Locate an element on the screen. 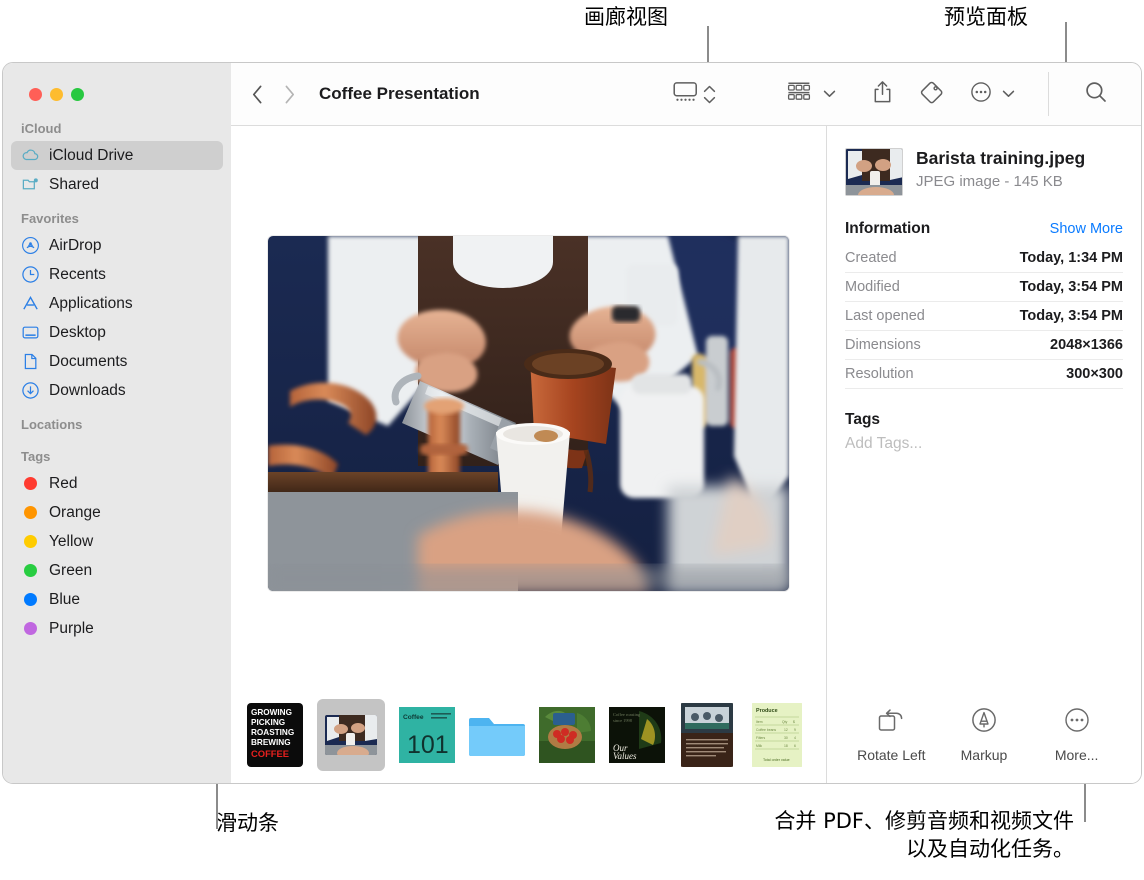 This screenshot has width=1144, height=880. tag-button is located at coordinates (931, 94).